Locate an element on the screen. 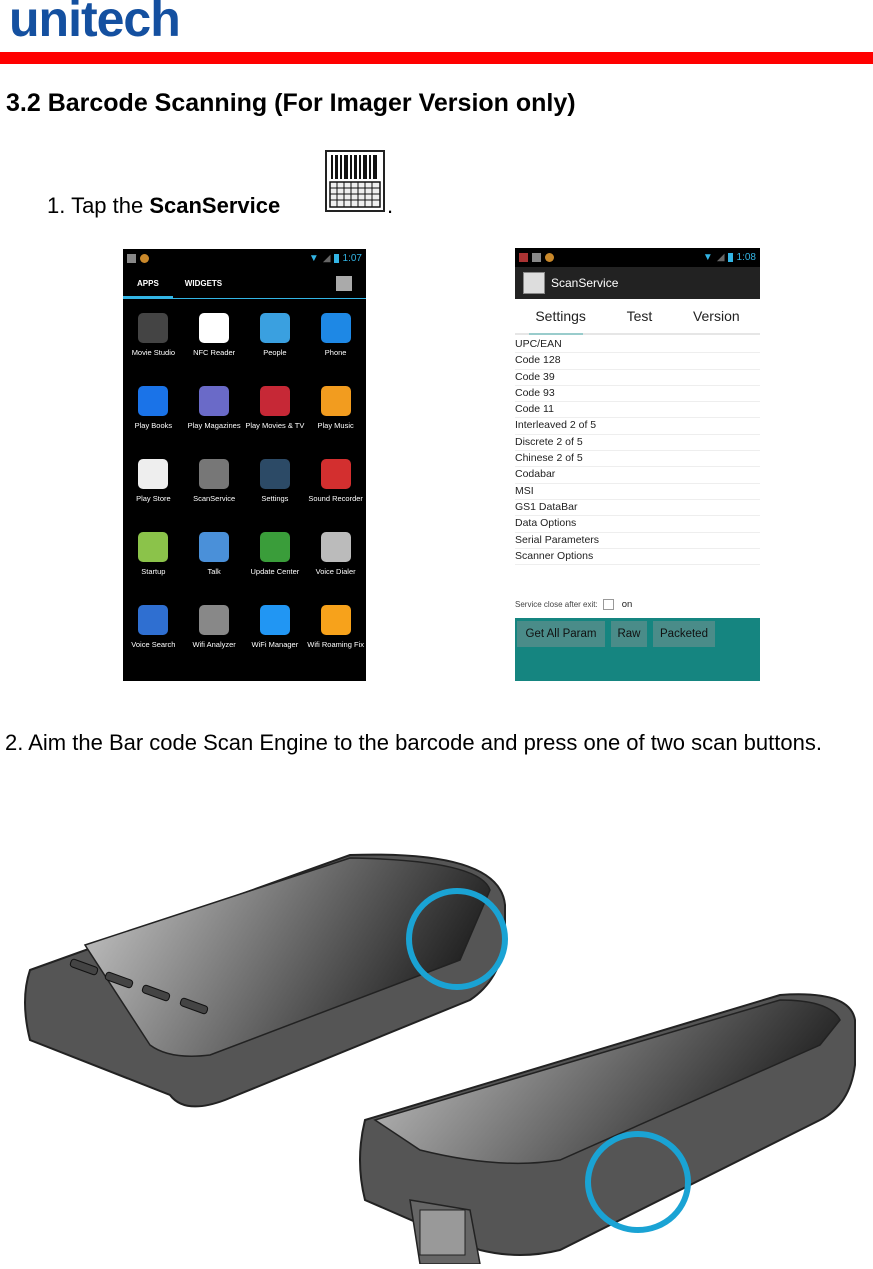  step-1-text: 1. Tap the ScanService is located at coordinates (163, 206).